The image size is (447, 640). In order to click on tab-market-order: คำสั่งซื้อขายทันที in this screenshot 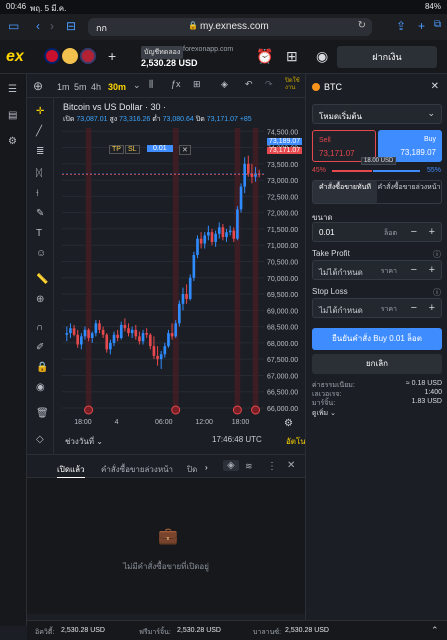, I will do `click(345, 192)`.